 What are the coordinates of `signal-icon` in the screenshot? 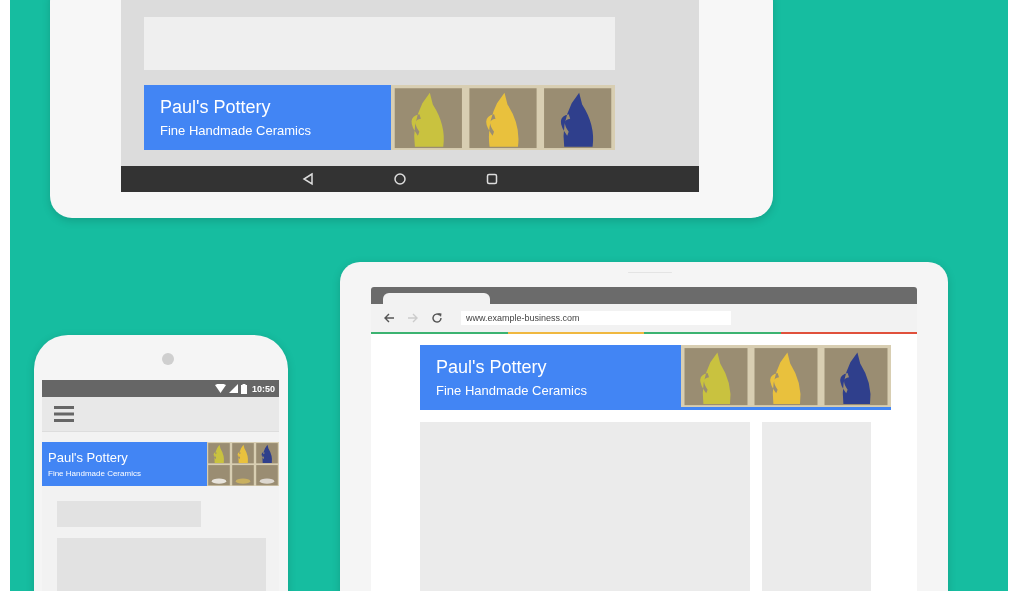 It's located at (233, 388).